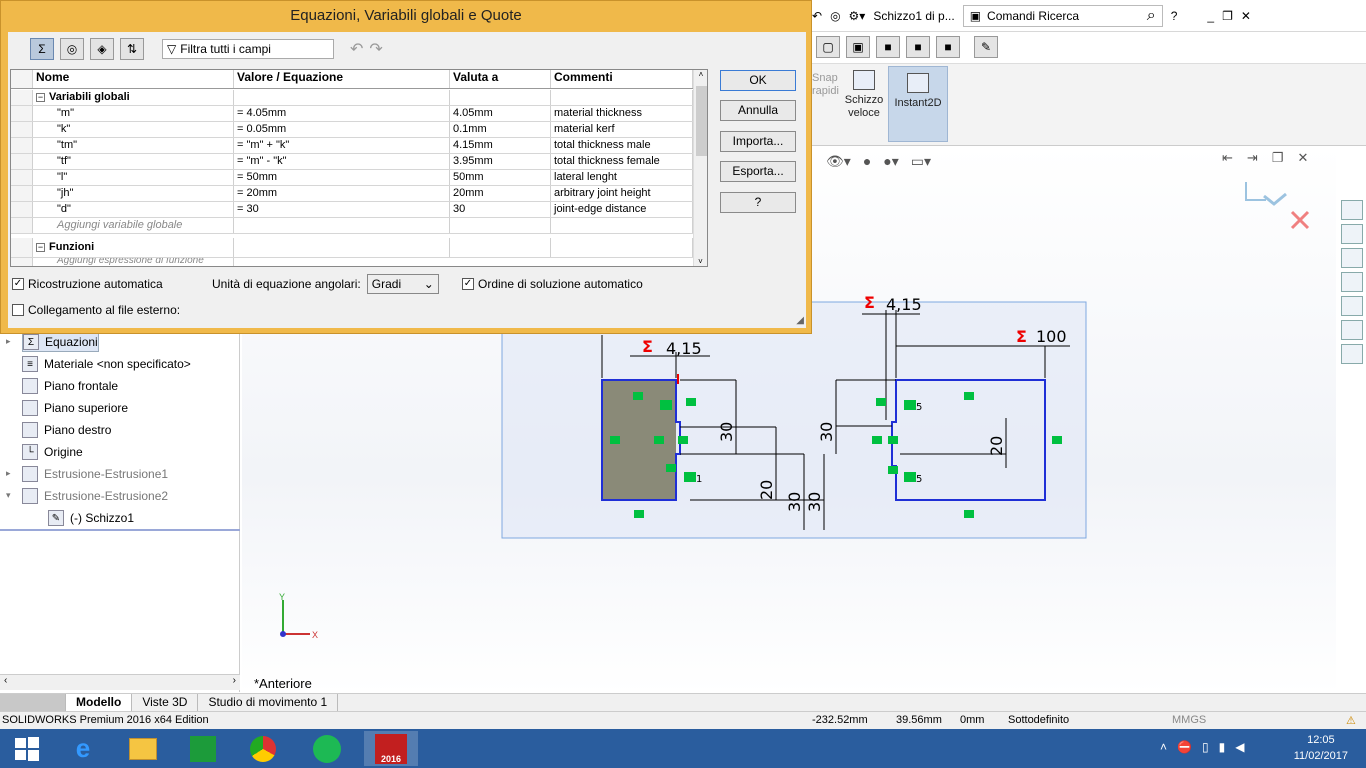 This screenshot has height=768, width=1366. I want to click on pen-icon: ✎, so click(986, 47).